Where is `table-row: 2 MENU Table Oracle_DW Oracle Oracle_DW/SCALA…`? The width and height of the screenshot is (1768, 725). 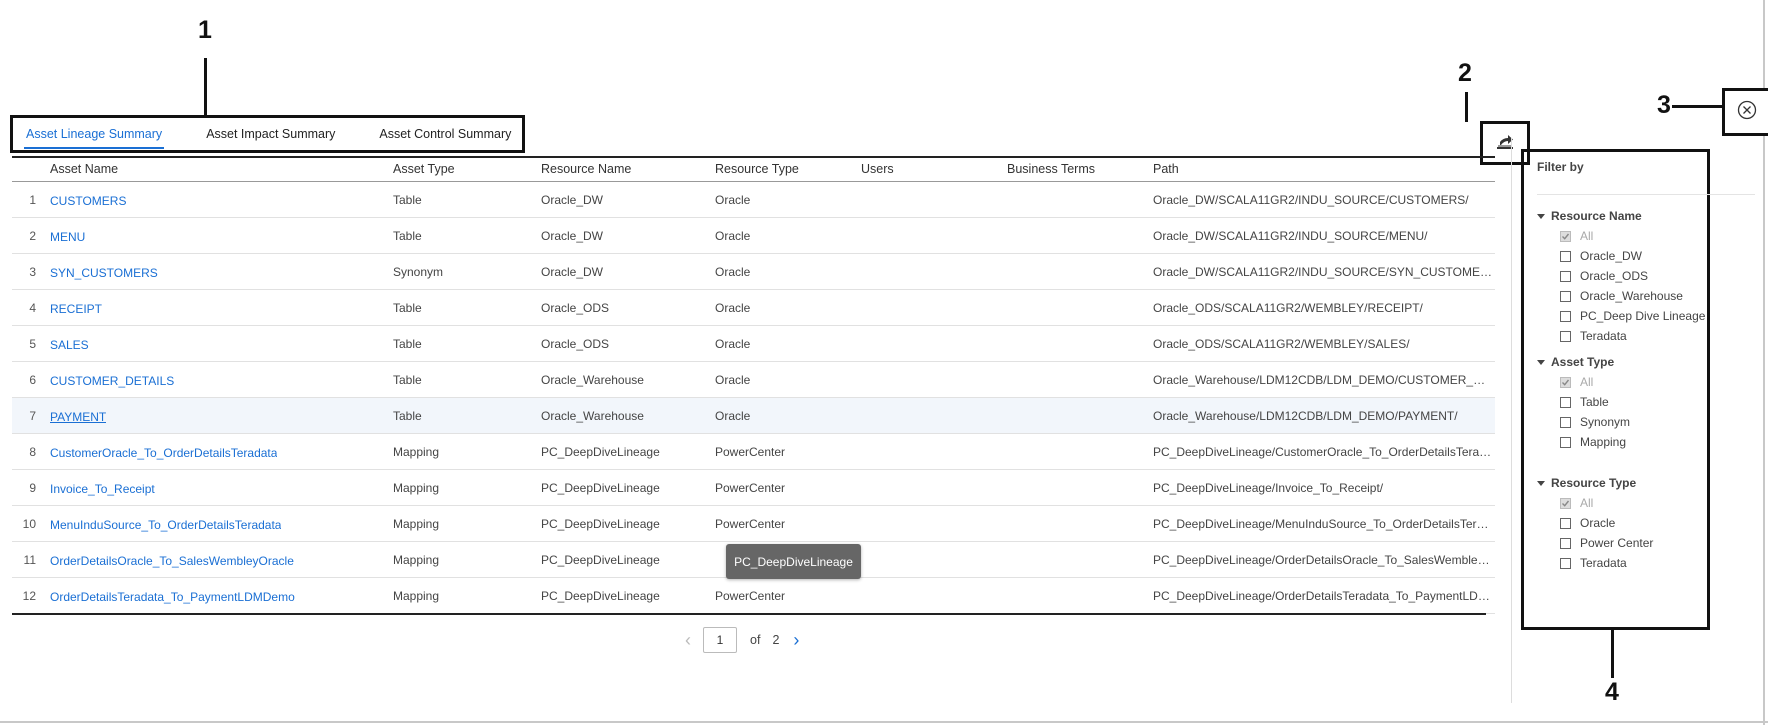
table-row: 2 MENU Table Oracle_DW Oracle Oracle_DW/SCALA… is located at coordinates (753, 236).